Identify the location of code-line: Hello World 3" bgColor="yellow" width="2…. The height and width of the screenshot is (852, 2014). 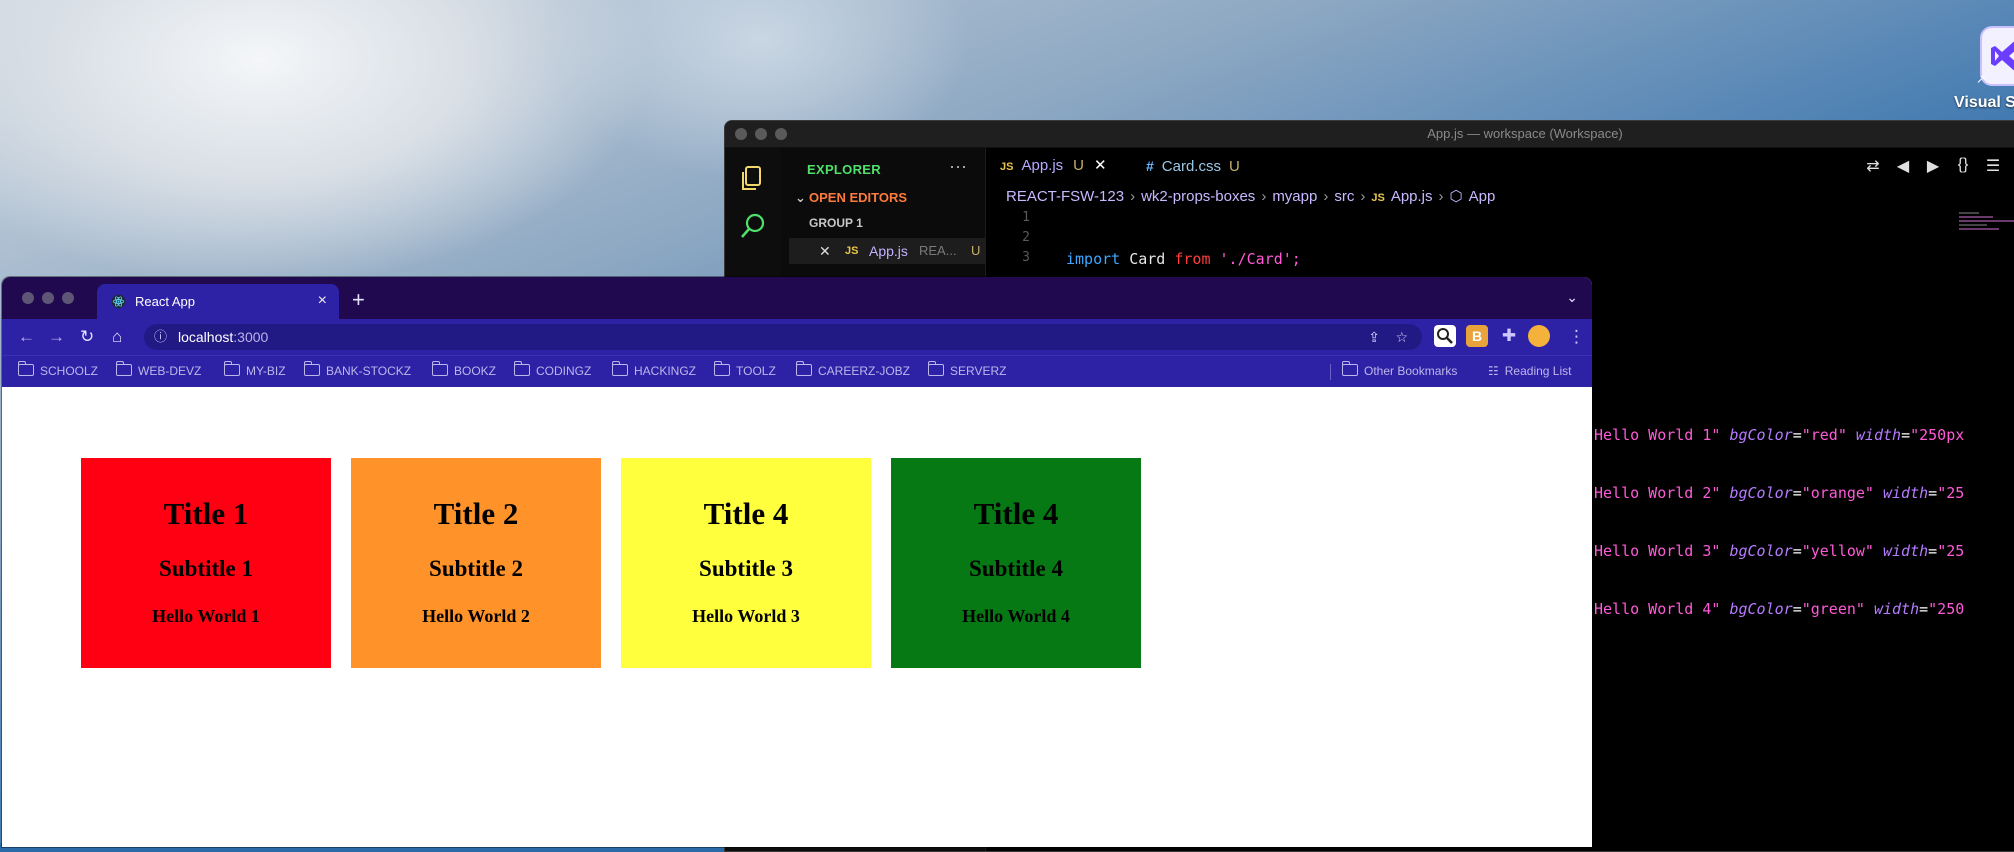
(1779, 551).